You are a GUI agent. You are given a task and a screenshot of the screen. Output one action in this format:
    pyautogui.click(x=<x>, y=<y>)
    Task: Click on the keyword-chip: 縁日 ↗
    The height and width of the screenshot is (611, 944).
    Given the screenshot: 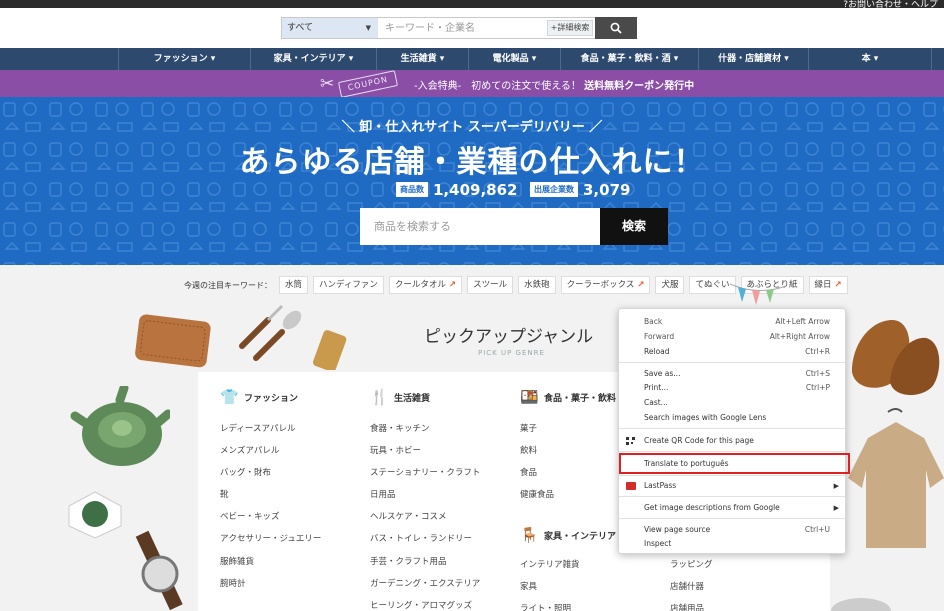 What is the action you would take?
    pyautogui.click(x=828, y=285)
    